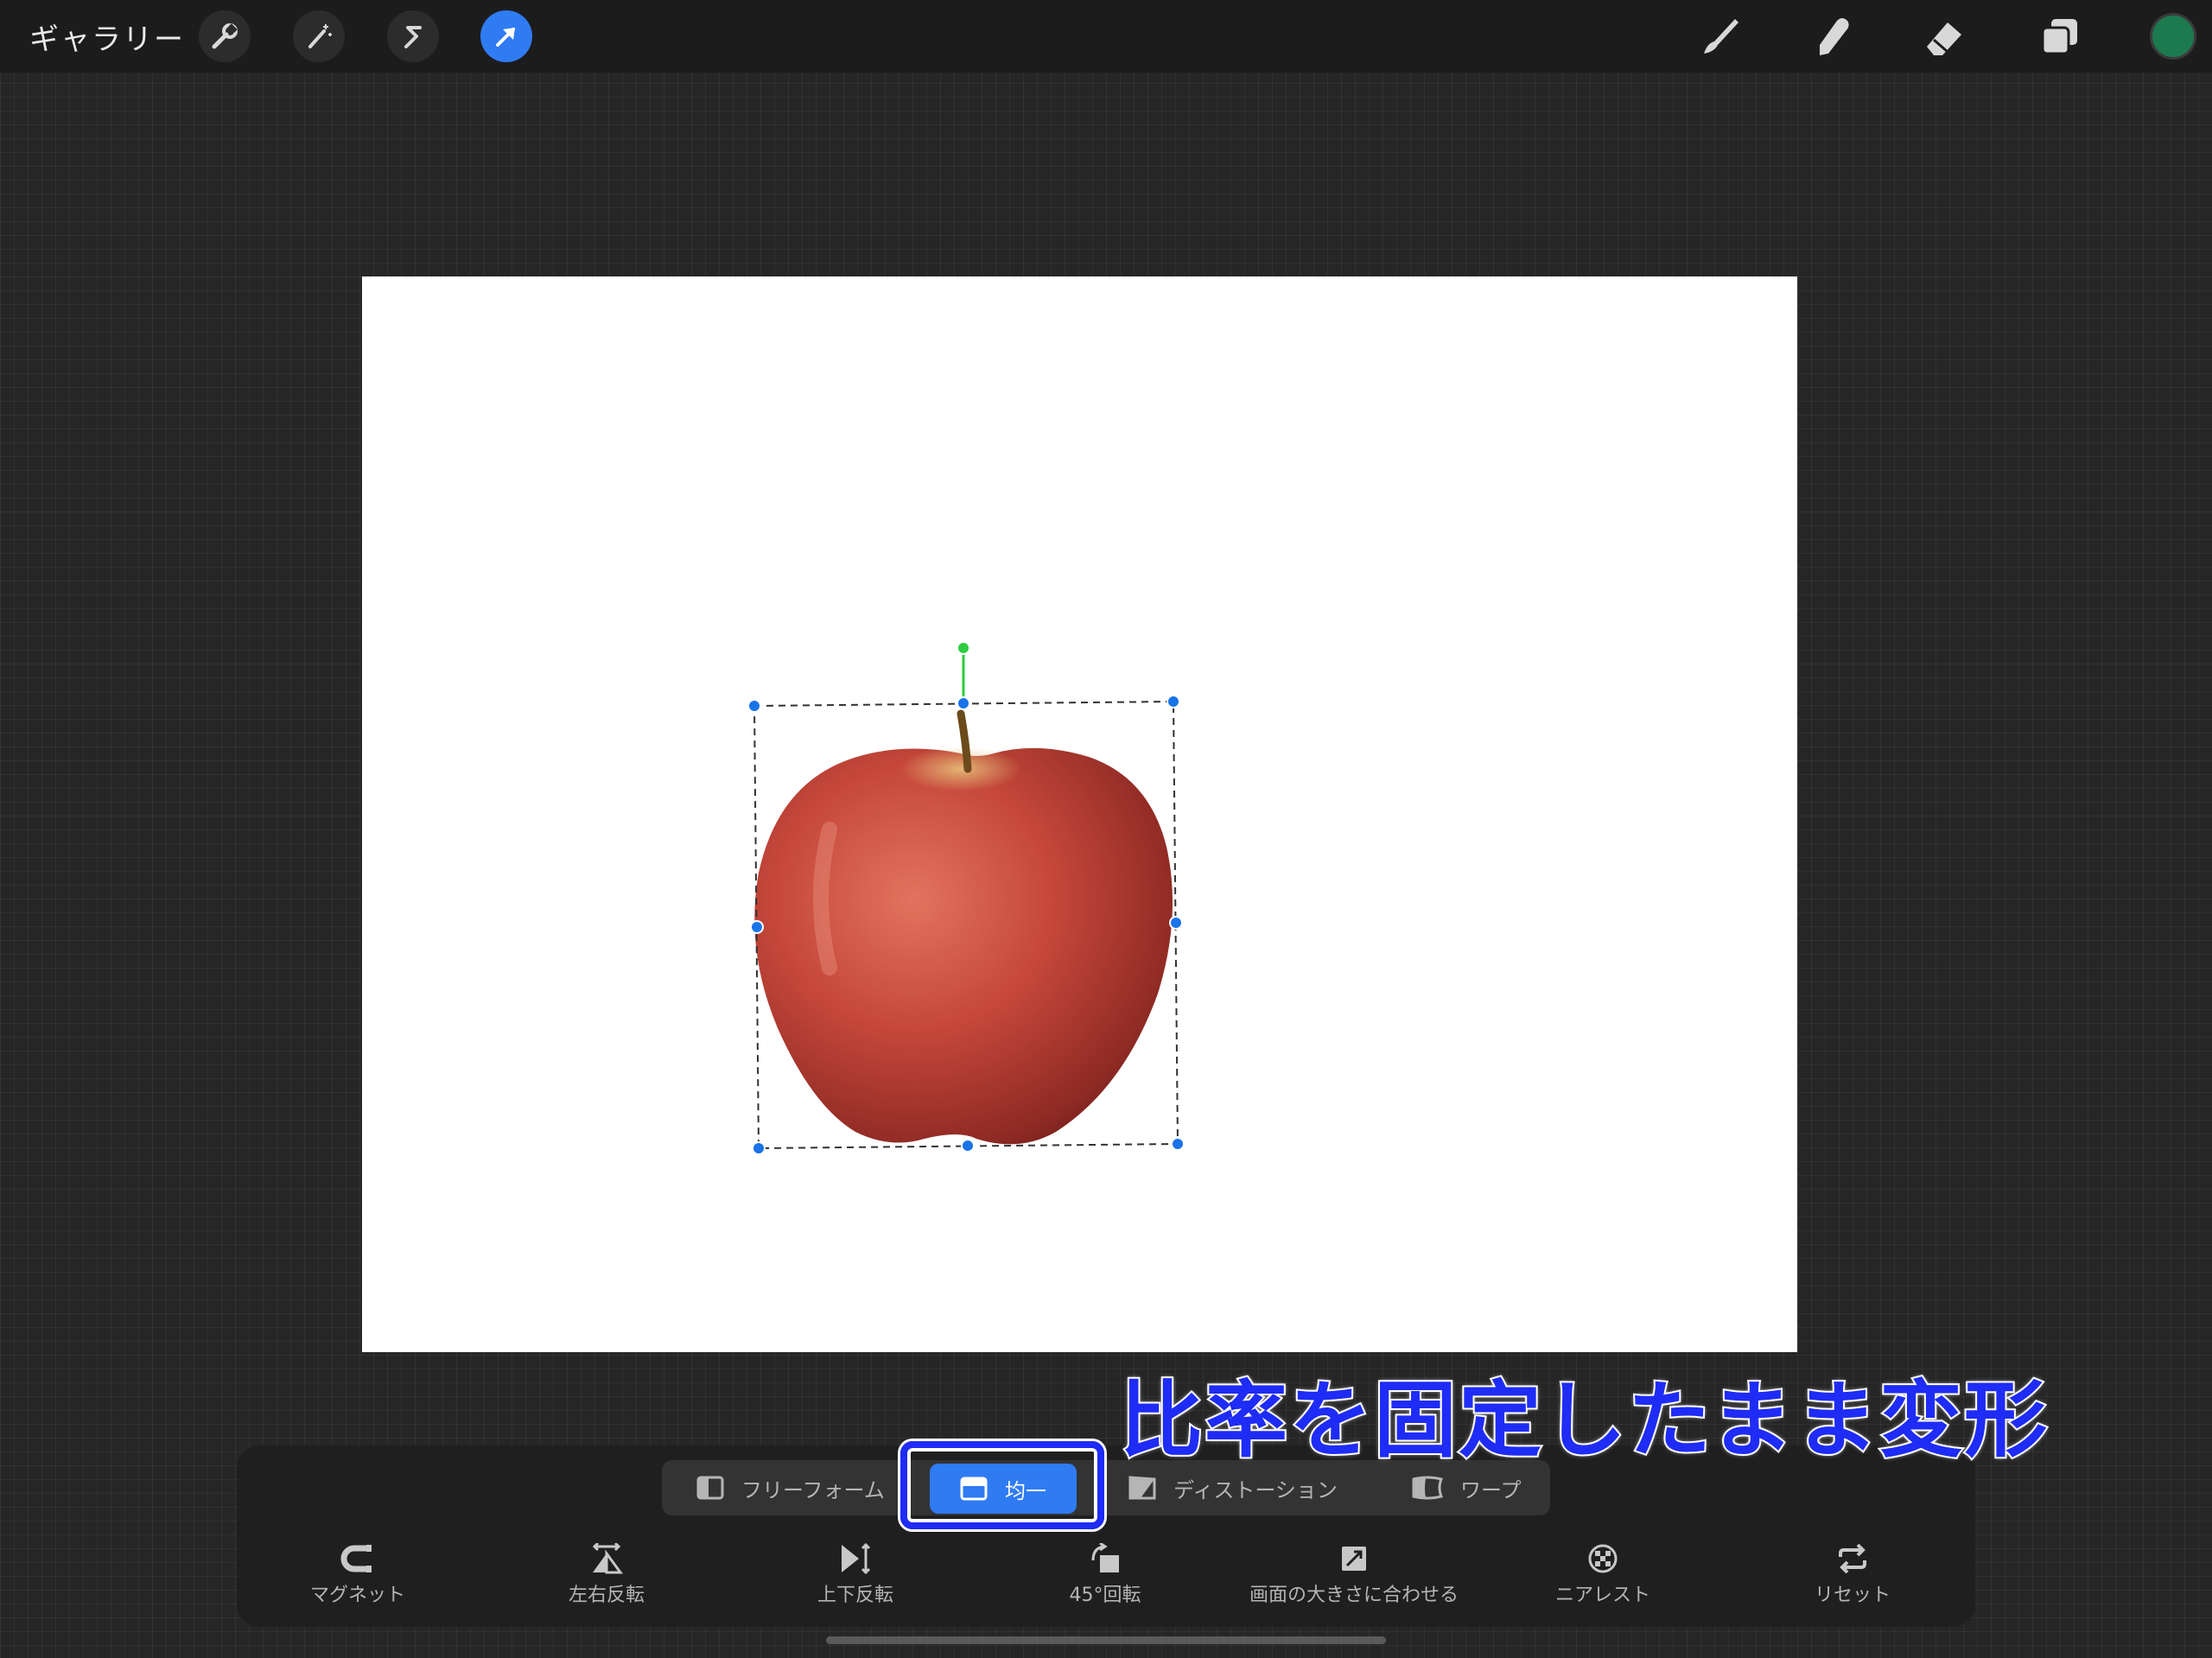 The width and height of the screenshot is (2212, 1658). I want to click on mode-warp-label: ワープ, so click(1491, 1489).